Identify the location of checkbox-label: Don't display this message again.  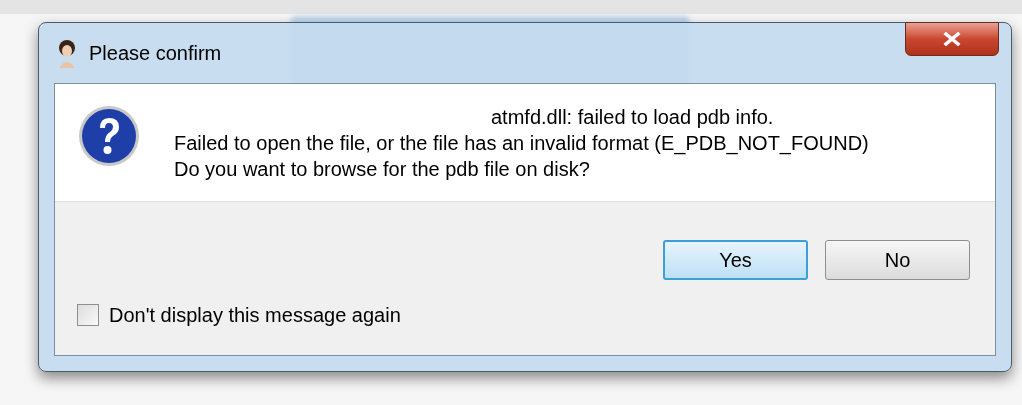
(255, 315).